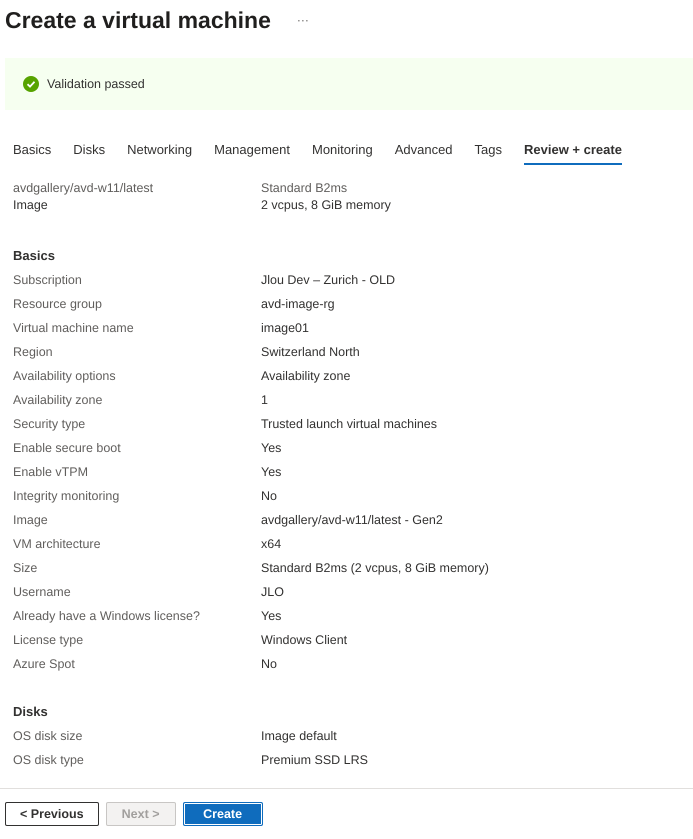 The image size is (693, 839). I want to click on field-label: Size, so click(25, 568).